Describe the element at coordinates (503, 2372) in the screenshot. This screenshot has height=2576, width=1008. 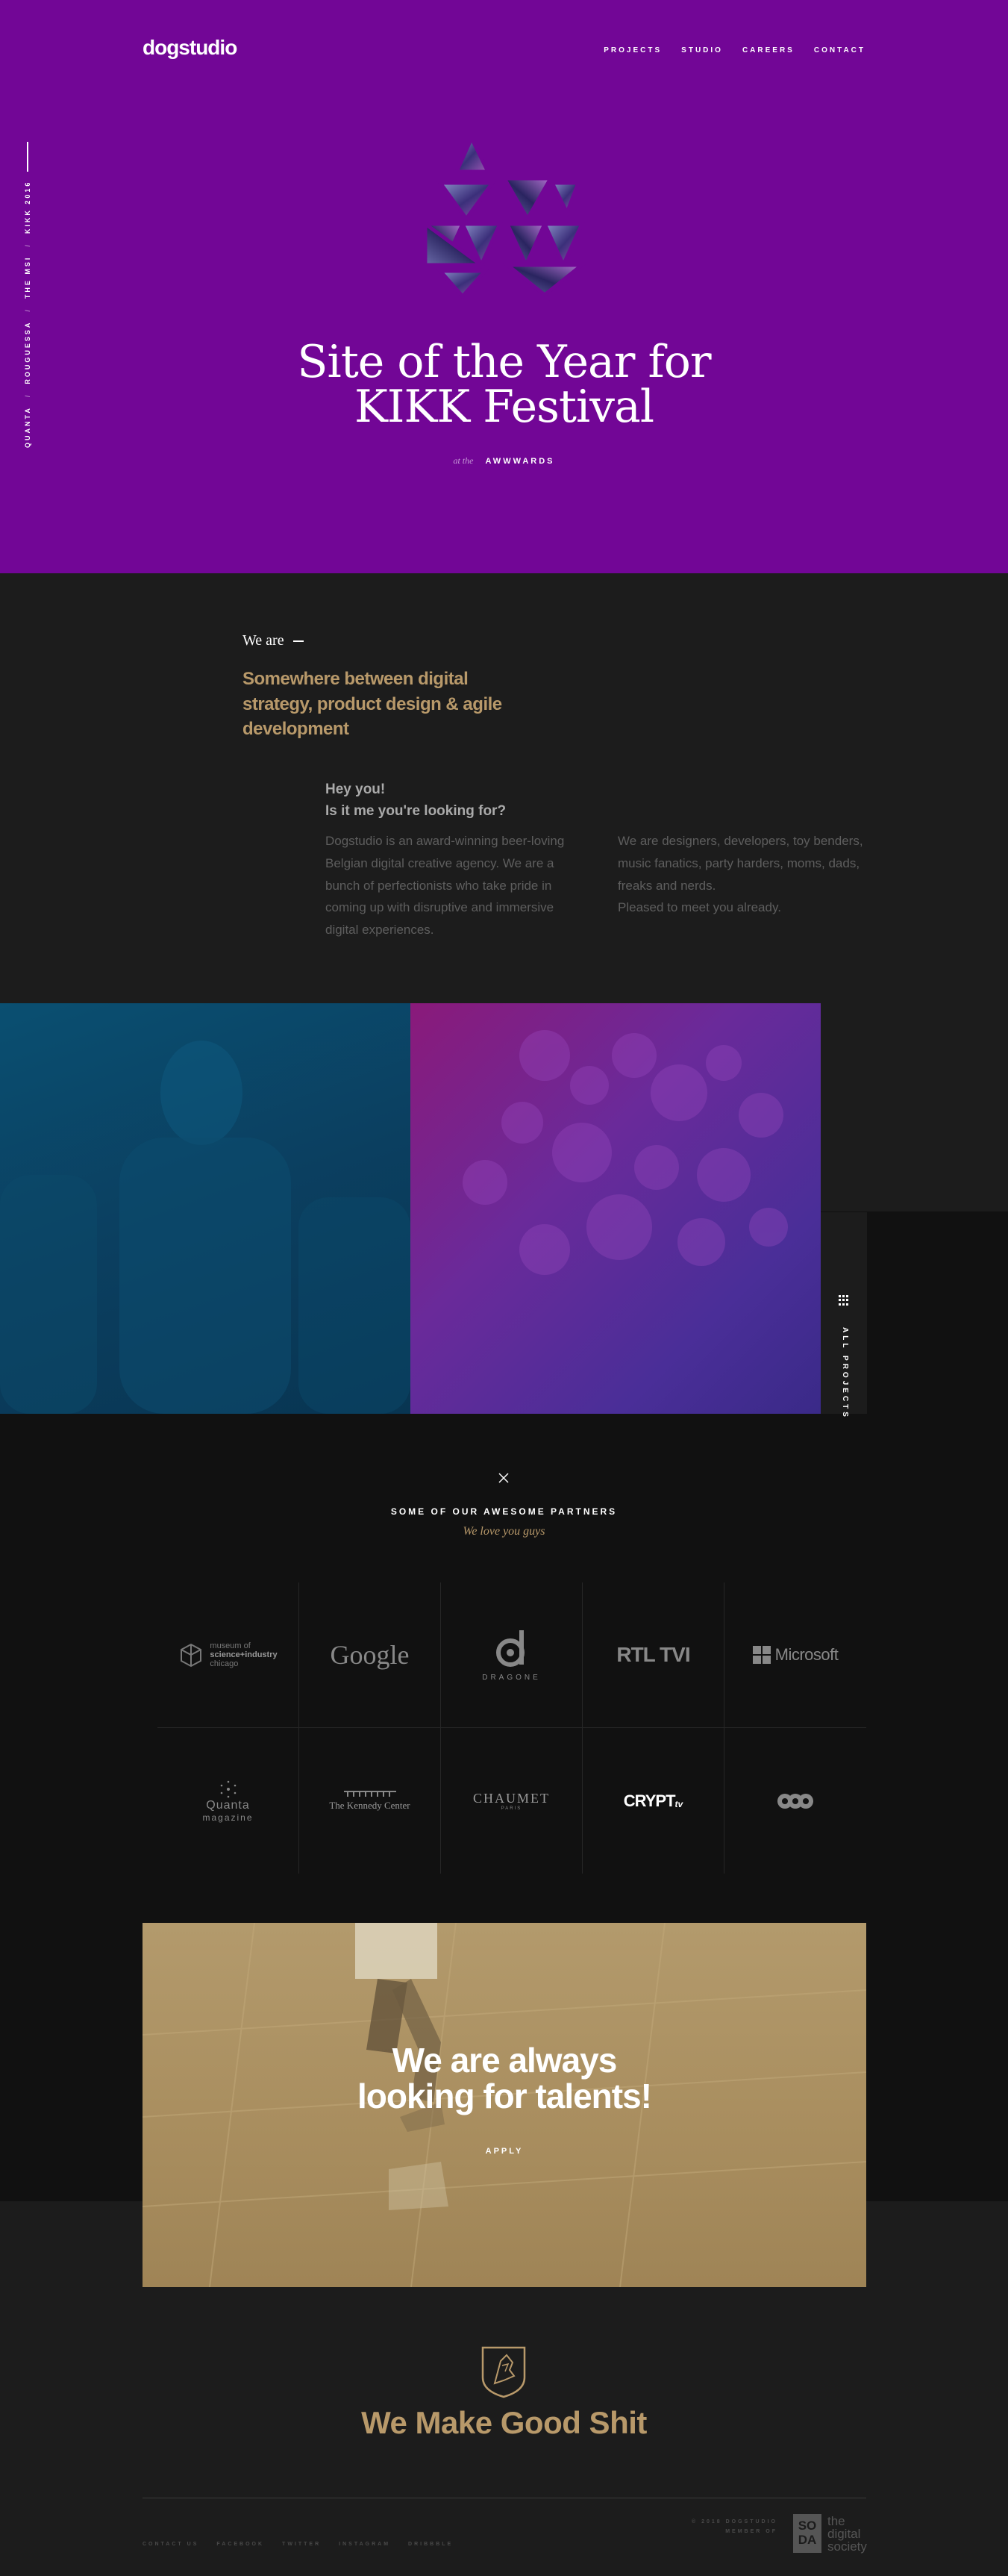
I see `dog-crest-icon` at that location.